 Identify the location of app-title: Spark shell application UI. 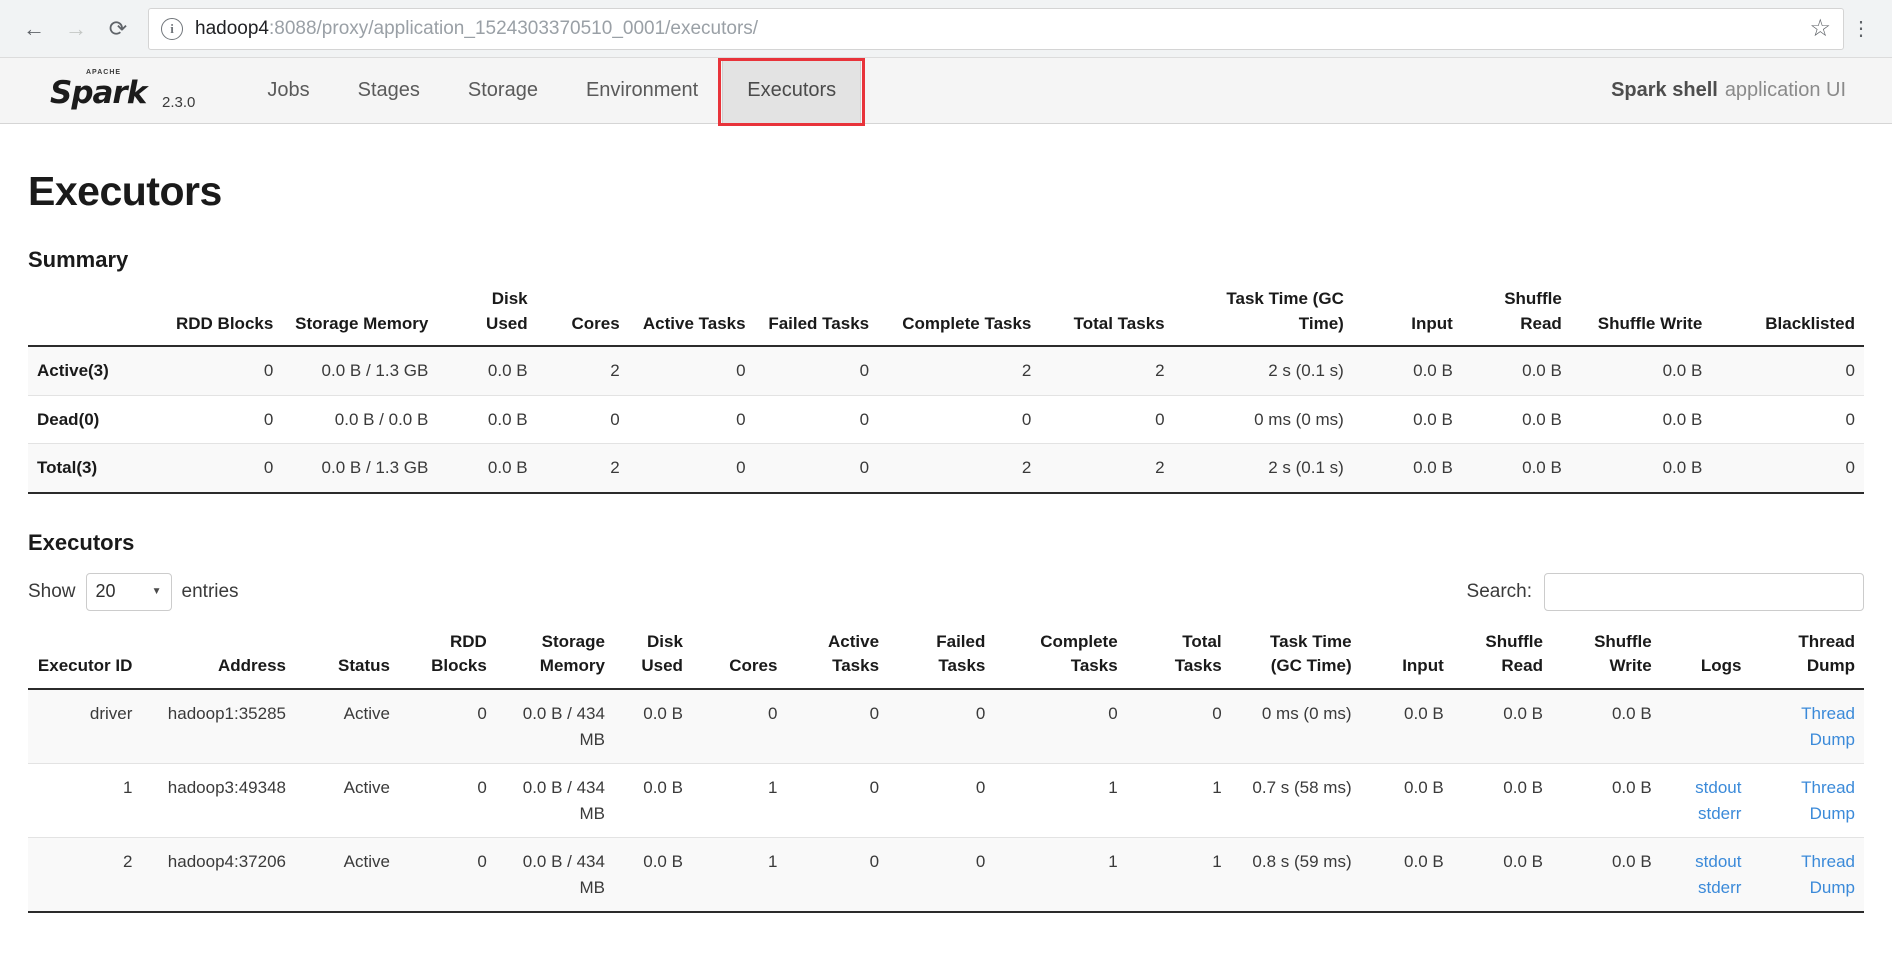
(1751, 90).